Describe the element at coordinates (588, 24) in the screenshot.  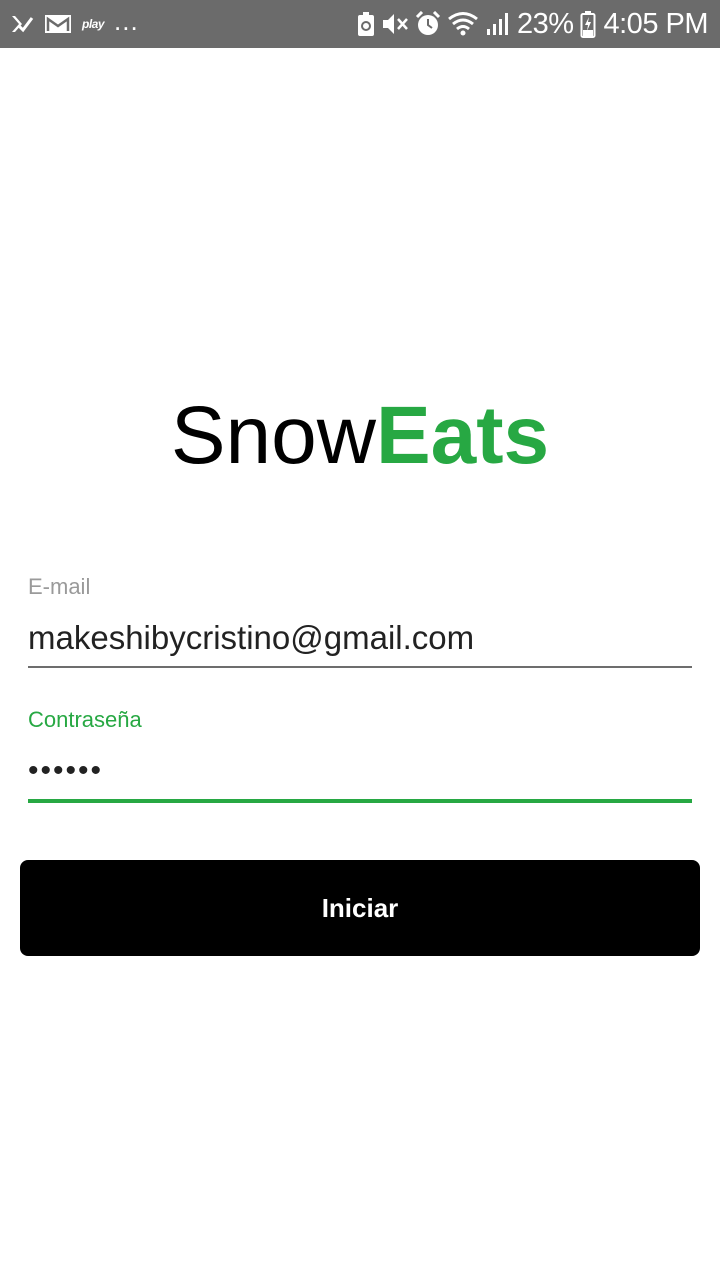
I see `battery-icon` at that location.